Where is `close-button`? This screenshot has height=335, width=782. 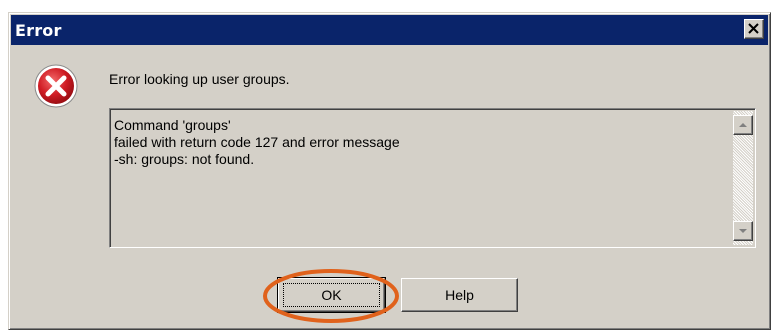 close-button is located at coordinates (754, 29).